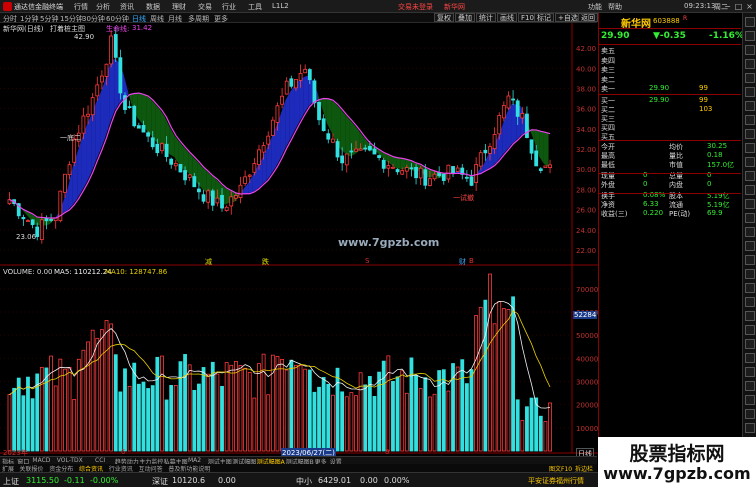 The width and height of the screenshot is (756, 487). I want to click on quote-separator, so click(670, 173).